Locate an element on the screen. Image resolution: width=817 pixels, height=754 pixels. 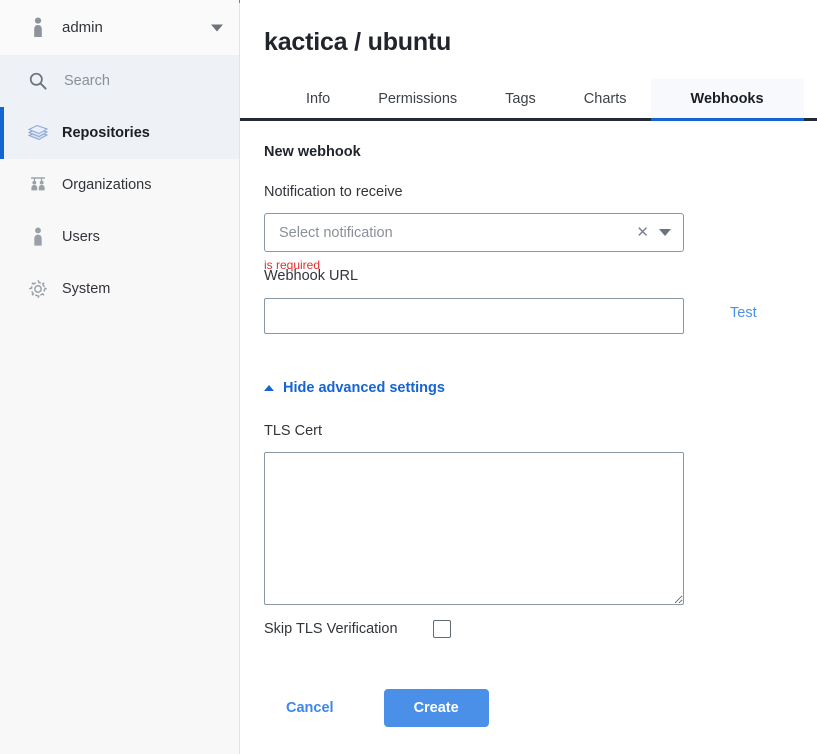
webhook-url-input is located at coordinates (474, 316).